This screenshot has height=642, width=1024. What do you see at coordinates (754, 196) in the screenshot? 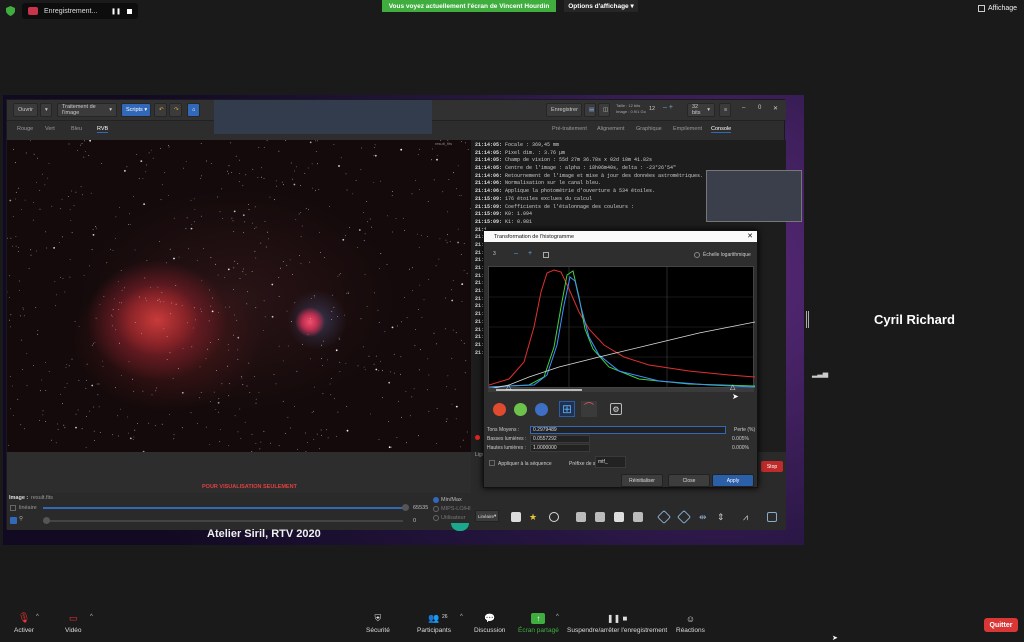
I see `participant-video-thumbnail` at bounding box center [754, 196].